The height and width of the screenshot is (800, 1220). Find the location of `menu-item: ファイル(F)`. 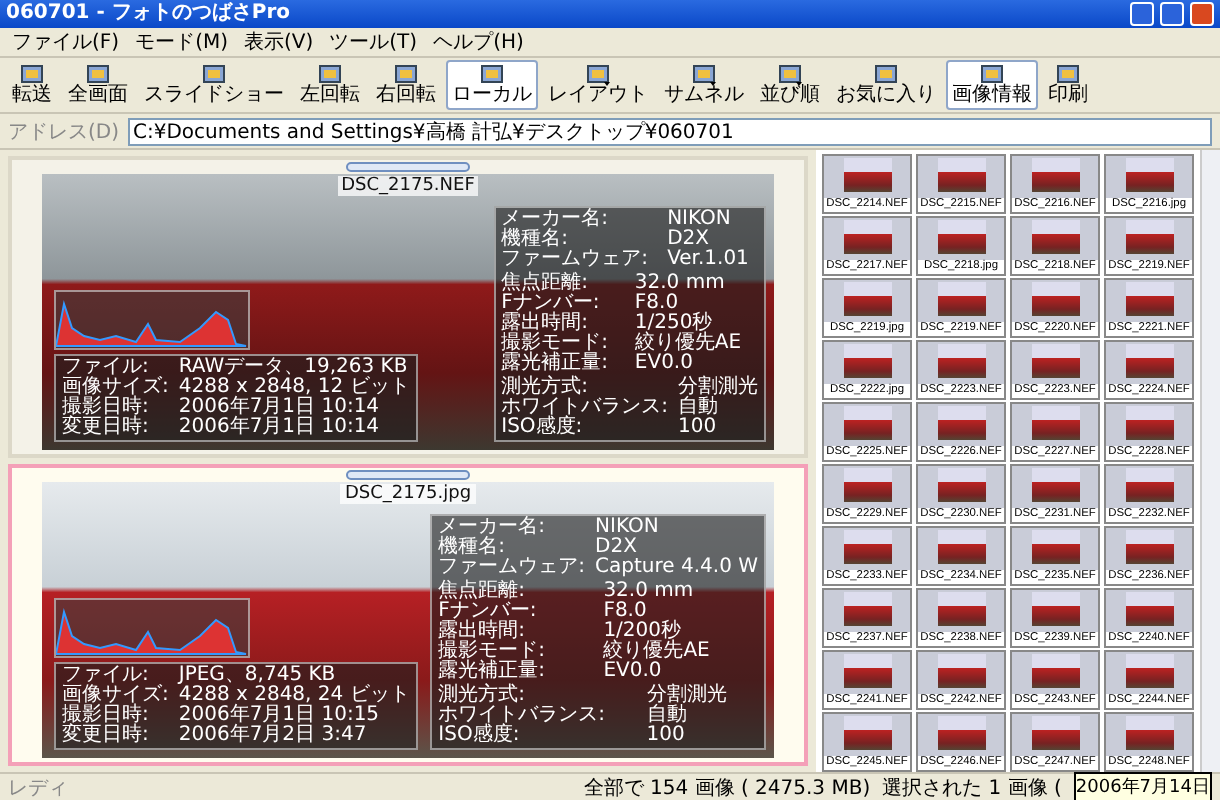

menu-item: ファイル(F) is located at coordinates (66, 42).